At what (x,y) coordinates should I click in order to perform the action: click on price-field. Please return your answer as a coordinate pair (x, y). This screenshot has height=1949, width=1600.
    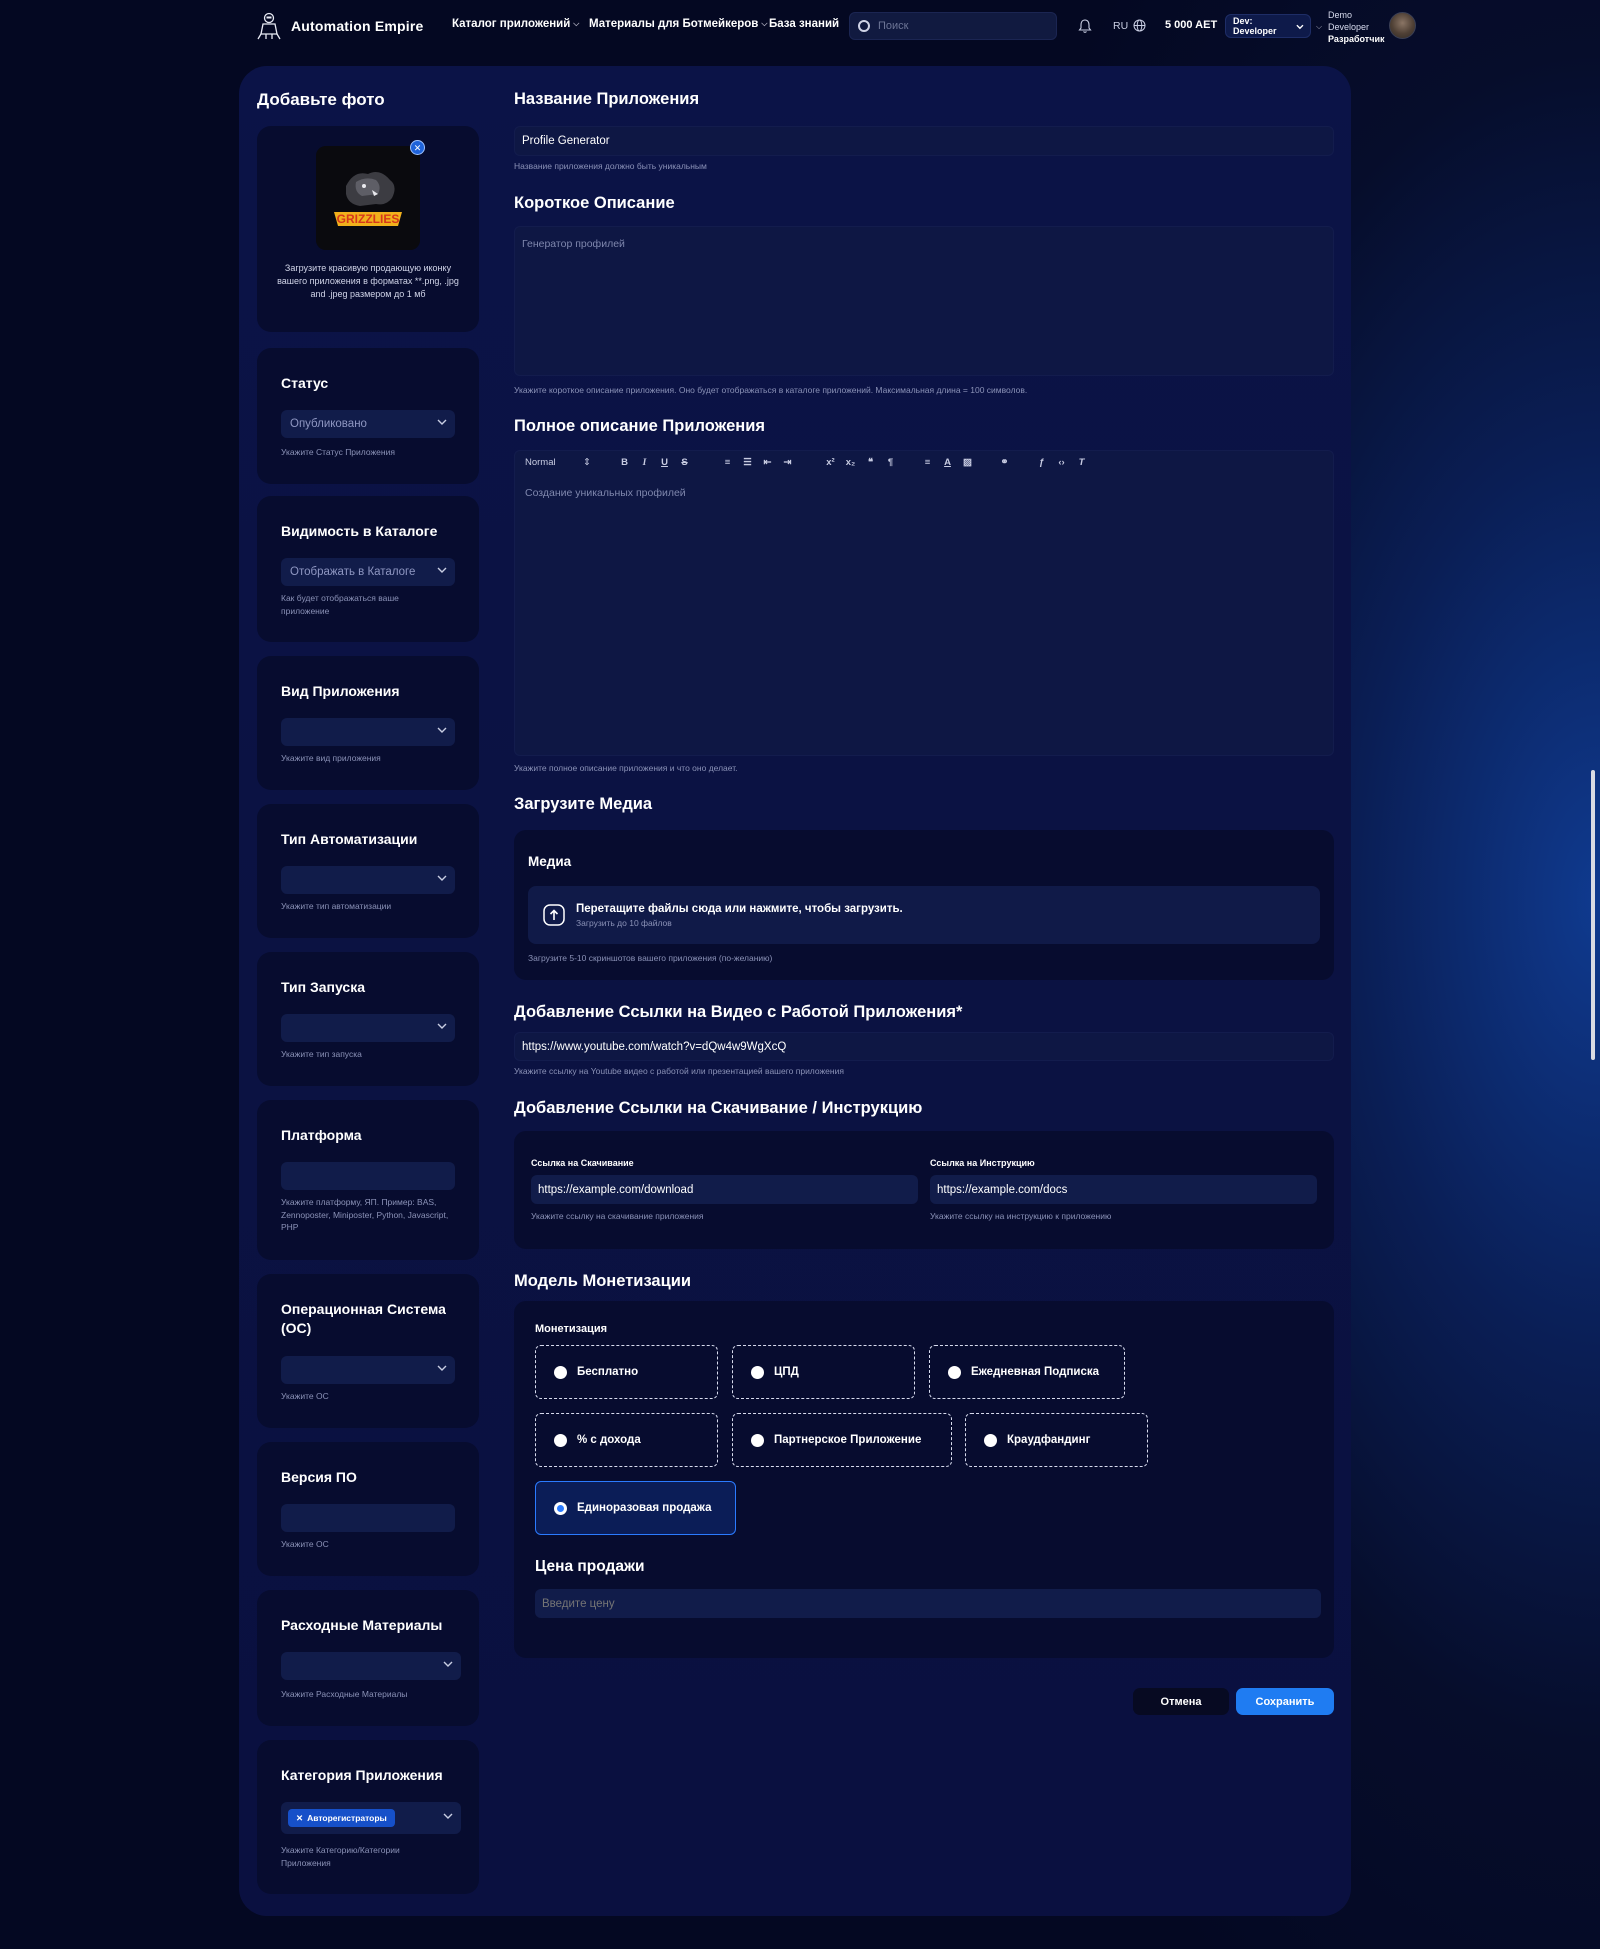
    Looking at the image, I should click on (928, 1603).